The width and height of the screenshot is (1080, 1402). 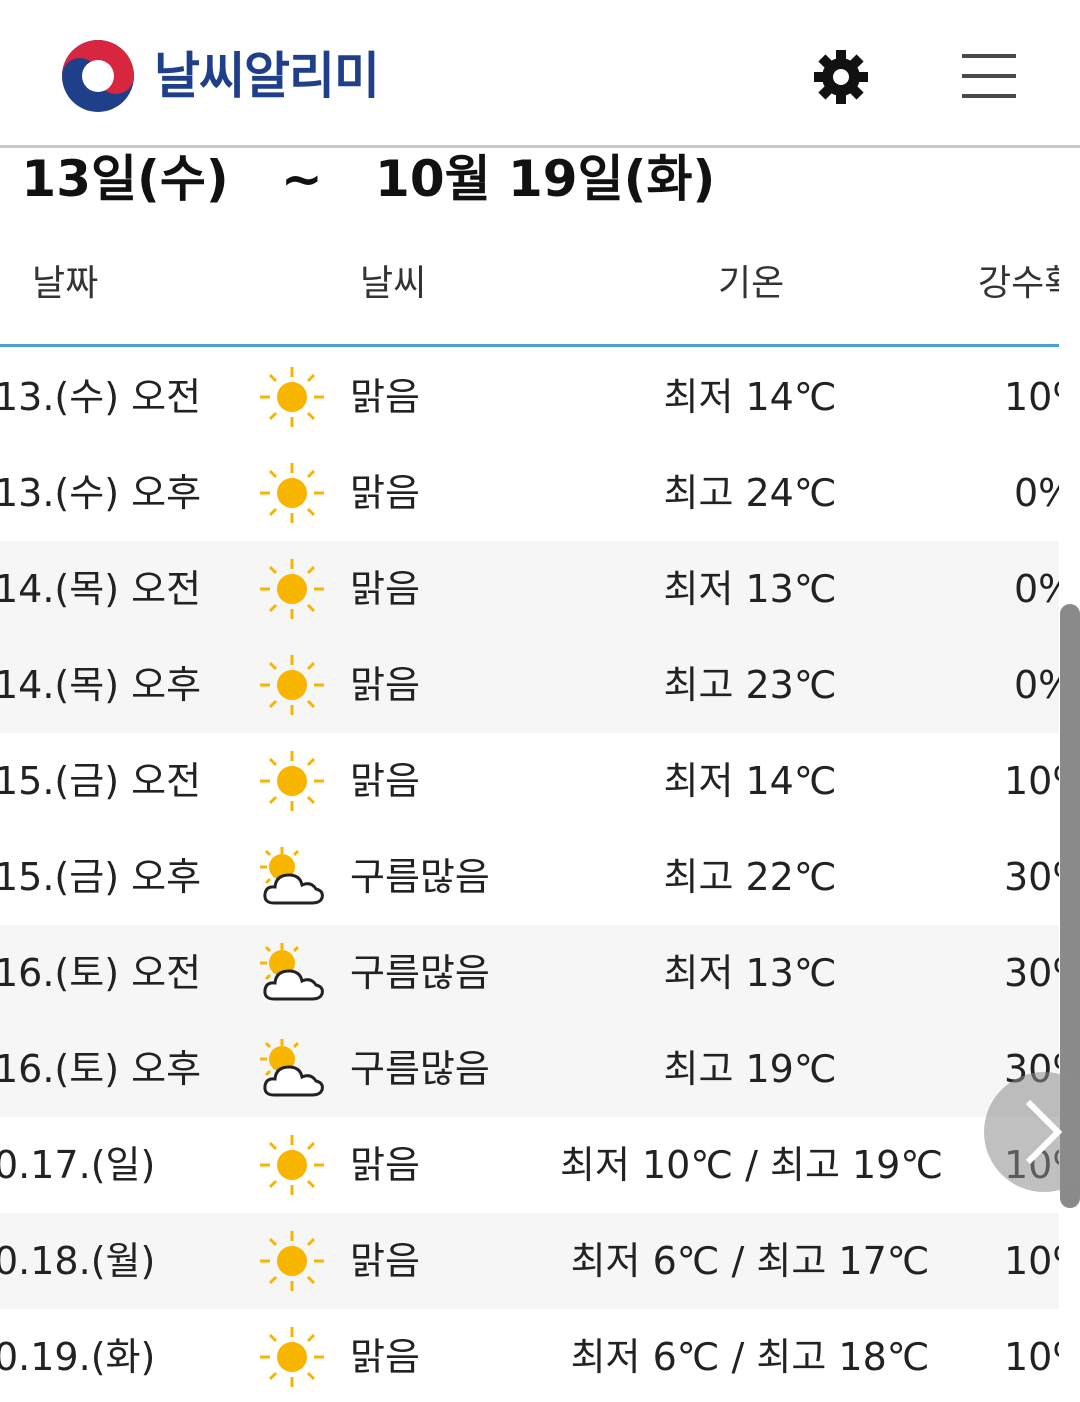 What do you see at coordinates (101, 781) in the screenshot?
I see `row-date: 15.(금) 오전` at bounding box center [101, 781].